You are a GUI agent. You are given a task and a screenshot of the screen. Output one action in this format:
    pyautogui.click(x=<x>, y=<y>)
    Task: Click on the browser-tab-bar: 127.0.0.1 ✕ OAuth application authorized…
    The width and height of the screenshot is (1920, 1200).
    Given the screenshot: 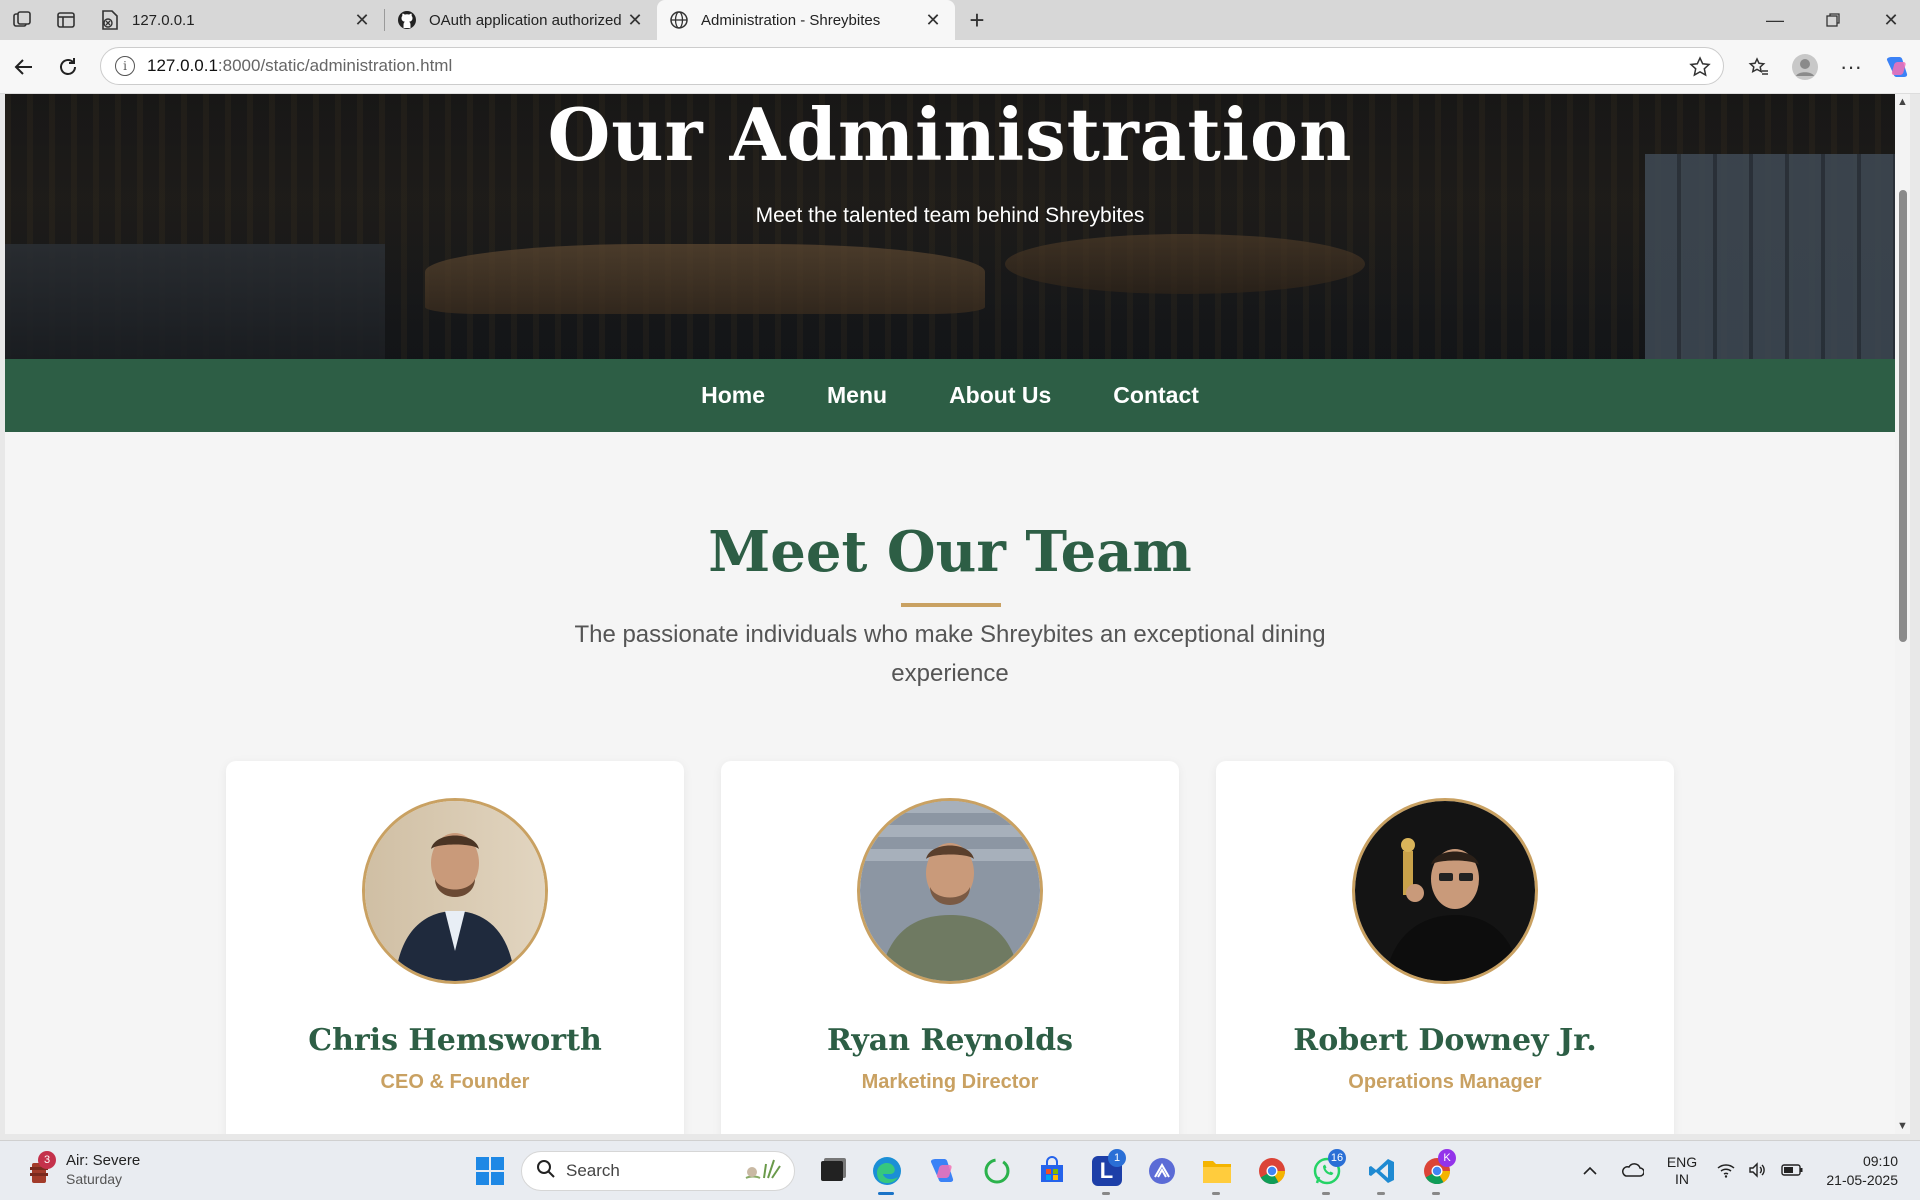 What is the action you would take?
    pyautogui.click(x=960, y=20)
    